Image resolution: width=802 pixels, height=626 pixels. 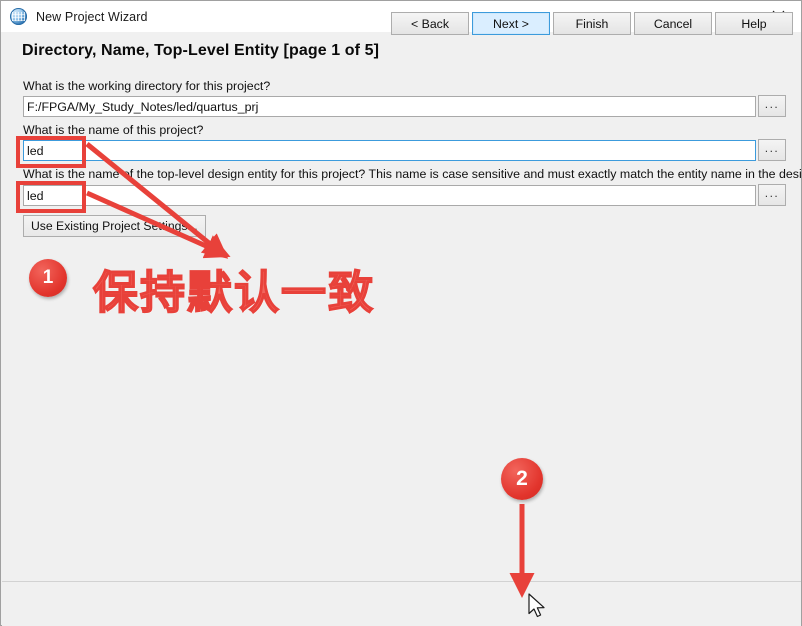 What do you see at coordinates (19, 16) in the screenshot?
I see `globe-icon` at bounding box center [19, 16].